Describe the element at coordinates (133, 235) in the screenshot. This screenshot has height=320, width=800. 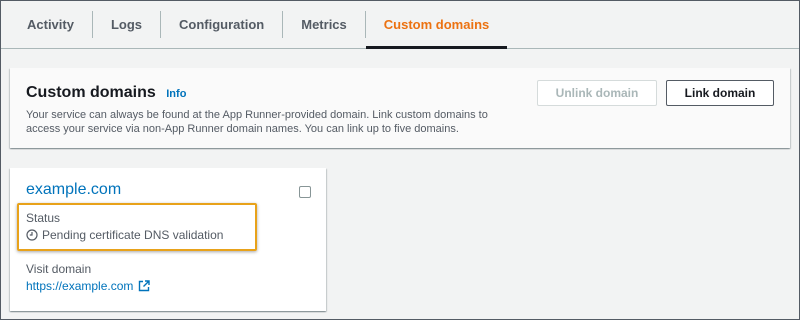
I see `status-value-text: Pending certificate DNS validation` at that location.